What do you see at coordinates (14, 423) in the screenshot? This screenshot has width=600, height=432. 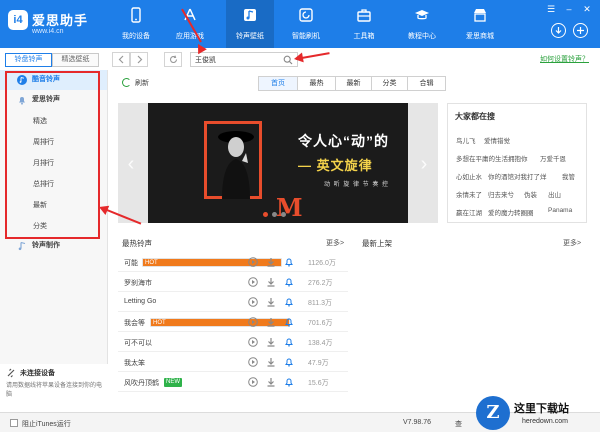 I see `block-itunes-checkbox` at bounding box center [14, 423].